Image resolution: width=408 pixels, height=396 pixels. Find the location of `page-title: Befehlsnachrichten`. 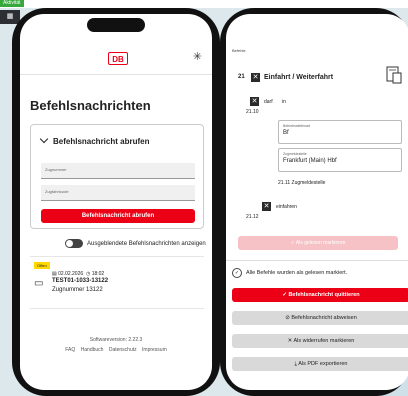

page-title: Befehlsnachrichten is located at coordinates (90, 105).